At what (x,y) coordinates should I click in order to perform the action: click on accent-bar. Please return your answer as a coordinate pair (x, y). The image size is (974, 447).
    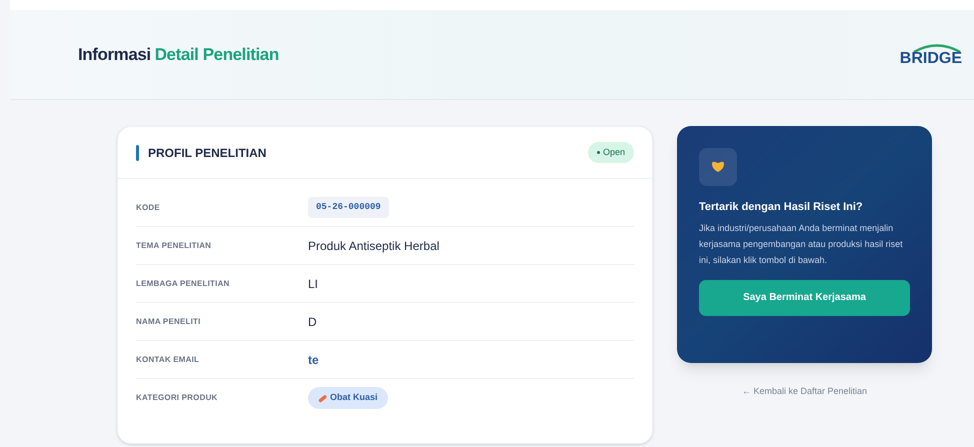
    Looking at the image, I should click on (137, 152).